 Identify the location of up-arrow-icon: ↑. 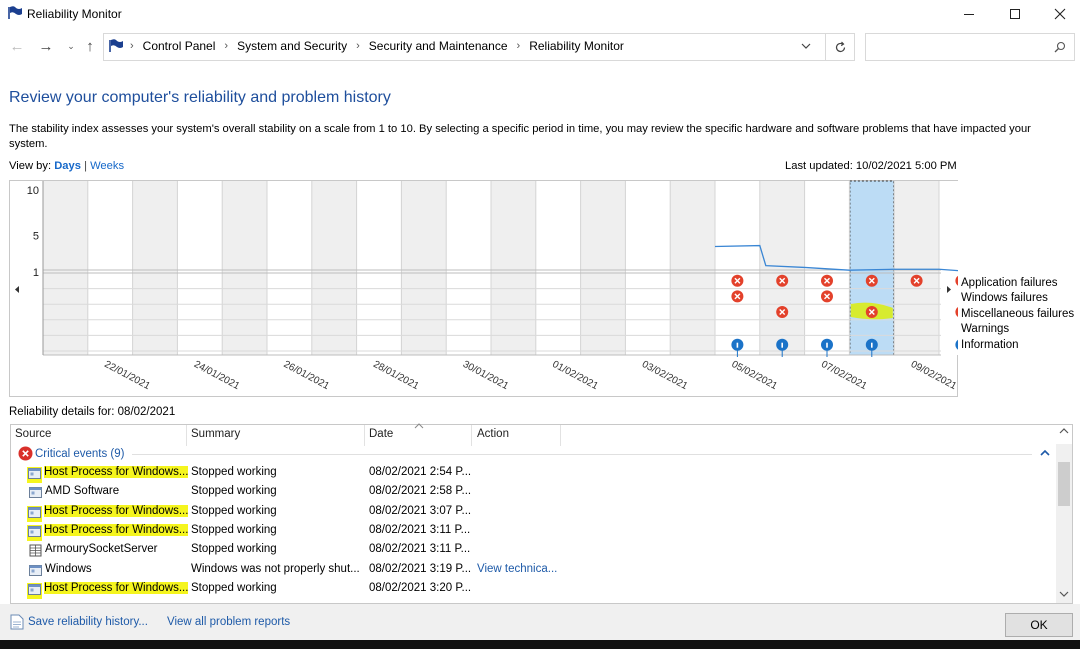
(90, 46).